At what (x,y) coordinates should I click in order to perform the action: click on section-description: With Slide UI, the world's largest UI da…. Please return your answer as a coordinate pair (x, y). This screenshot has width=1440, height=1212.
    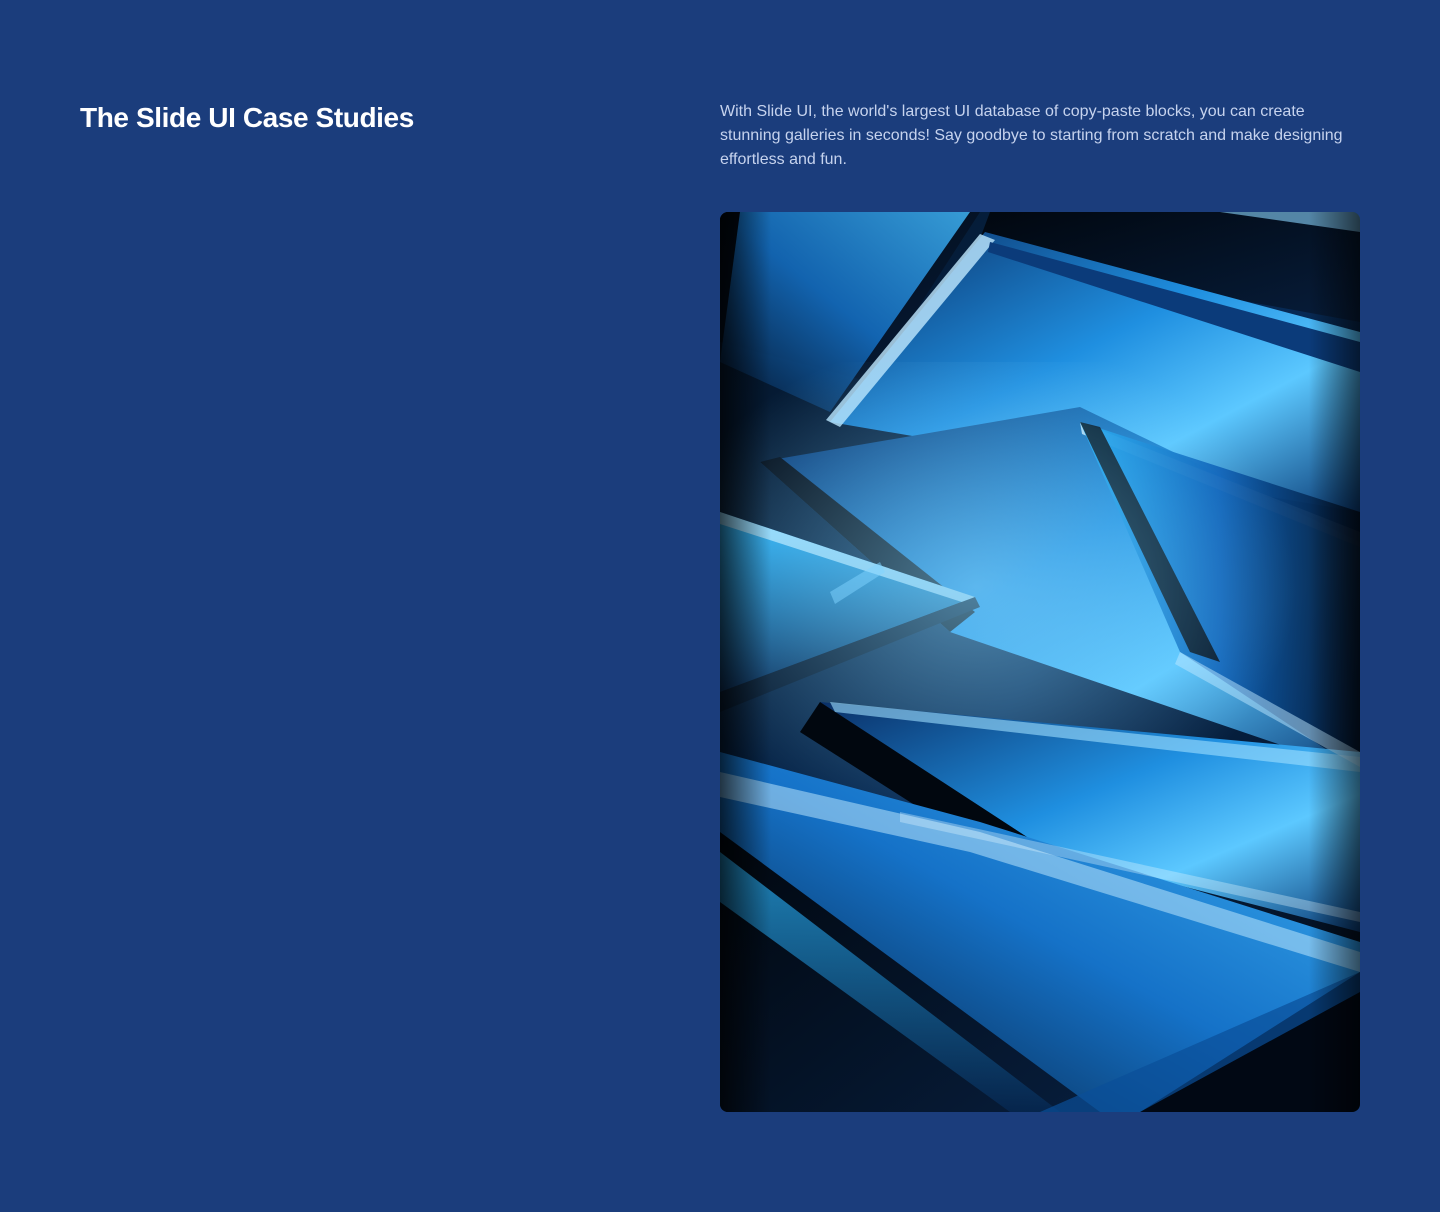
    Looking at the image, I should click on (1031, 135).